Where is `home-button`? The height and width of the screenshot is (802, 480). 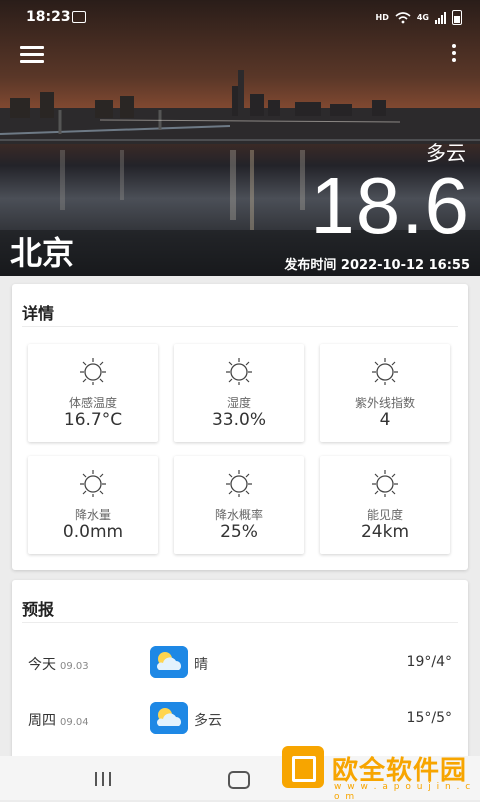
home-button is located at coordinates (239, 780).